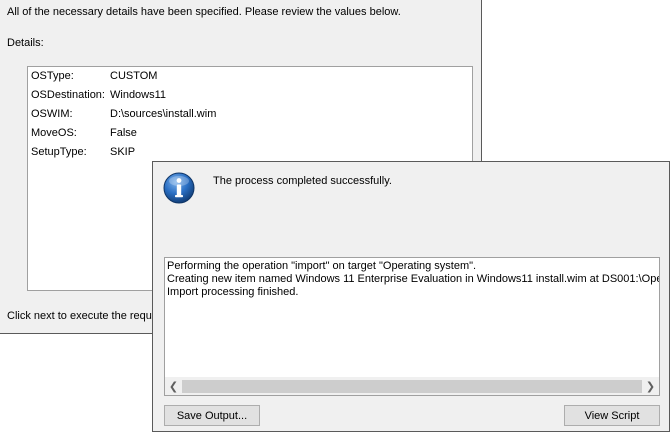  I want to click on detail-key: OSType:, so click(52, 76).